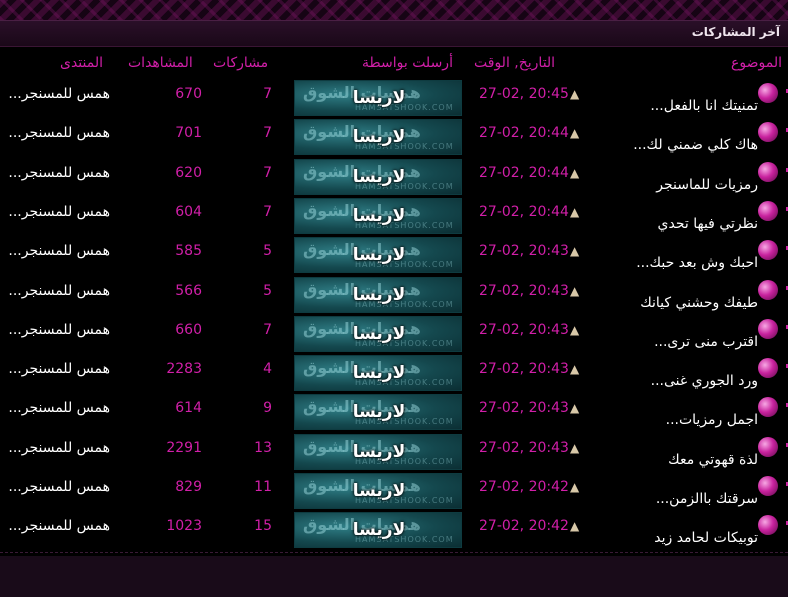 This screenshot has height=597, width=788. I want to click on post-datetime: 27-02, 20:45, so click(524, 94).